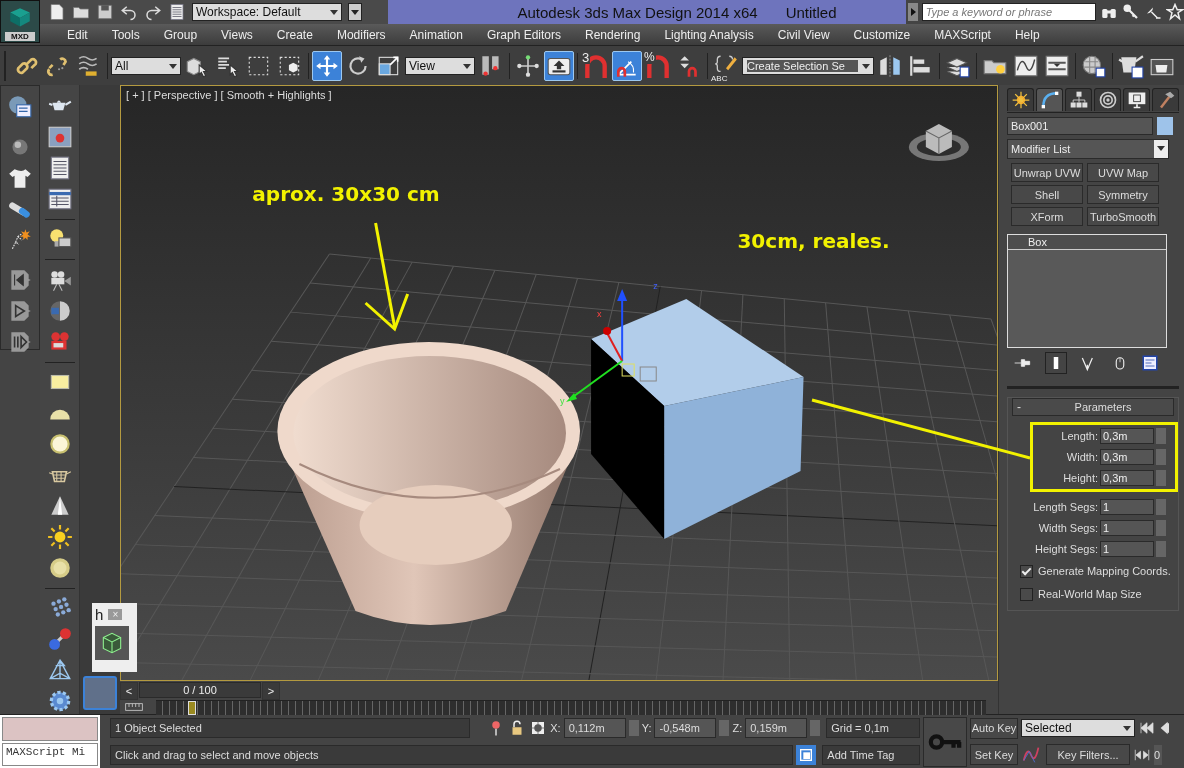 The width and height of the screenshot is (1184, 768). I want to click on table-window-icon, so click(59, 199).